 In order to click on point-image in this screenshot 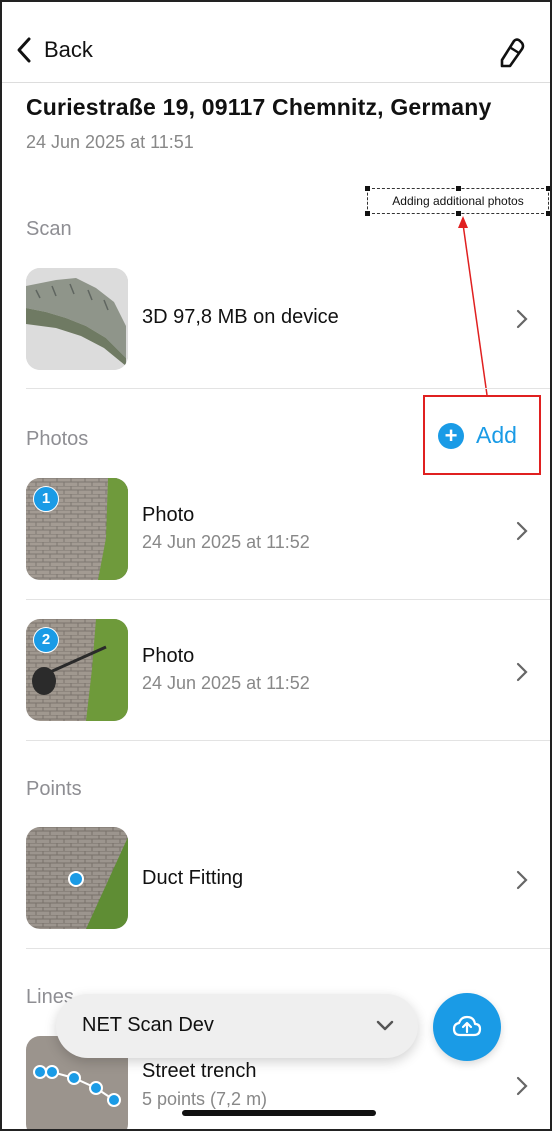, I will do `click(77, 878)`.